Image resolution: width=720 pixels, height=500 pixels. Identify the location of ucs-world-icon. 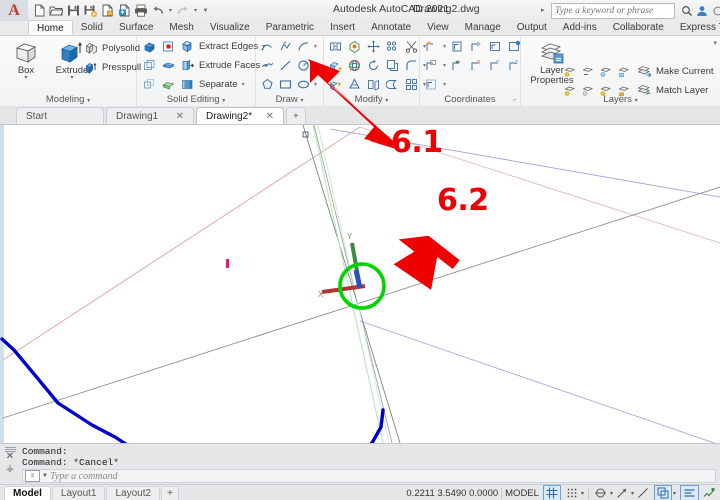
(431, 46).